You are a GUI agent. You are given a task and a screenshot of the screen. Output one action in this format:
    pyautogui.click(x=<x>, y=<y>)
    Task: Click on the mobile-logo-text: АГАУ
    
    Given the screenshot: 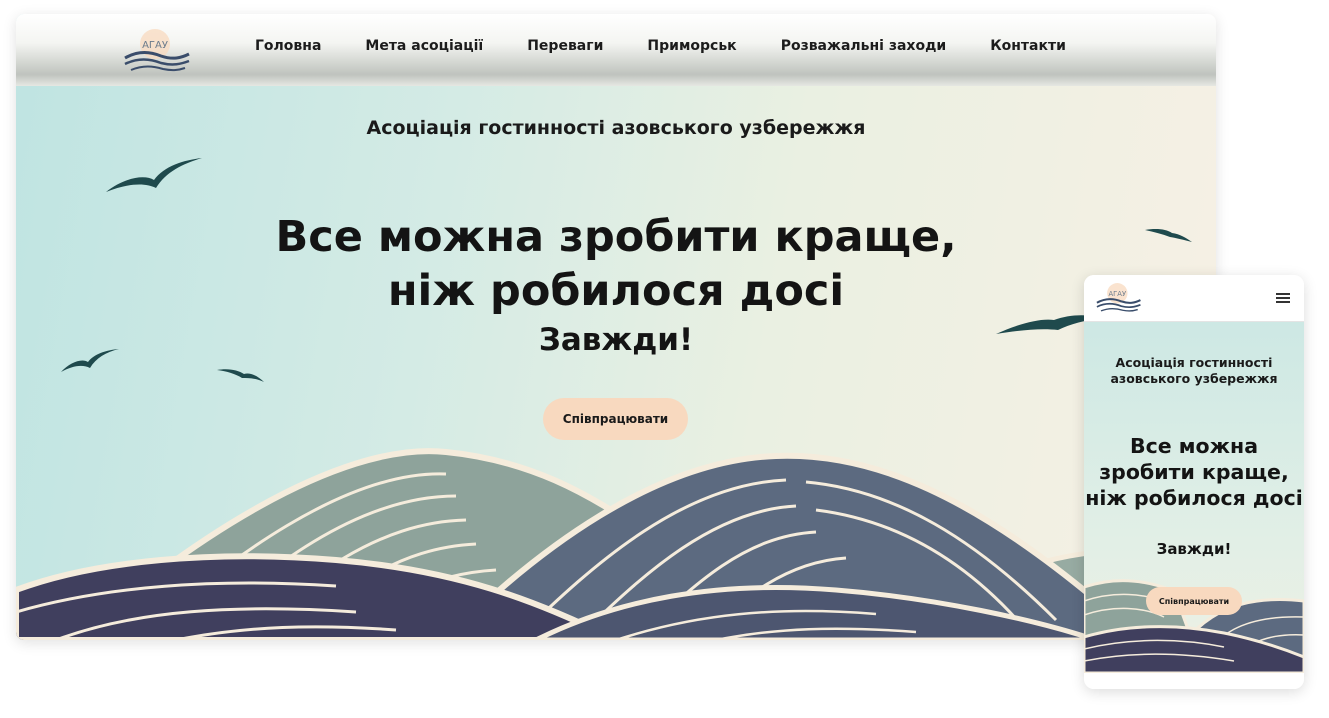 What is the action you would take?
    pyautogui.click(x=1118, y=294)
    